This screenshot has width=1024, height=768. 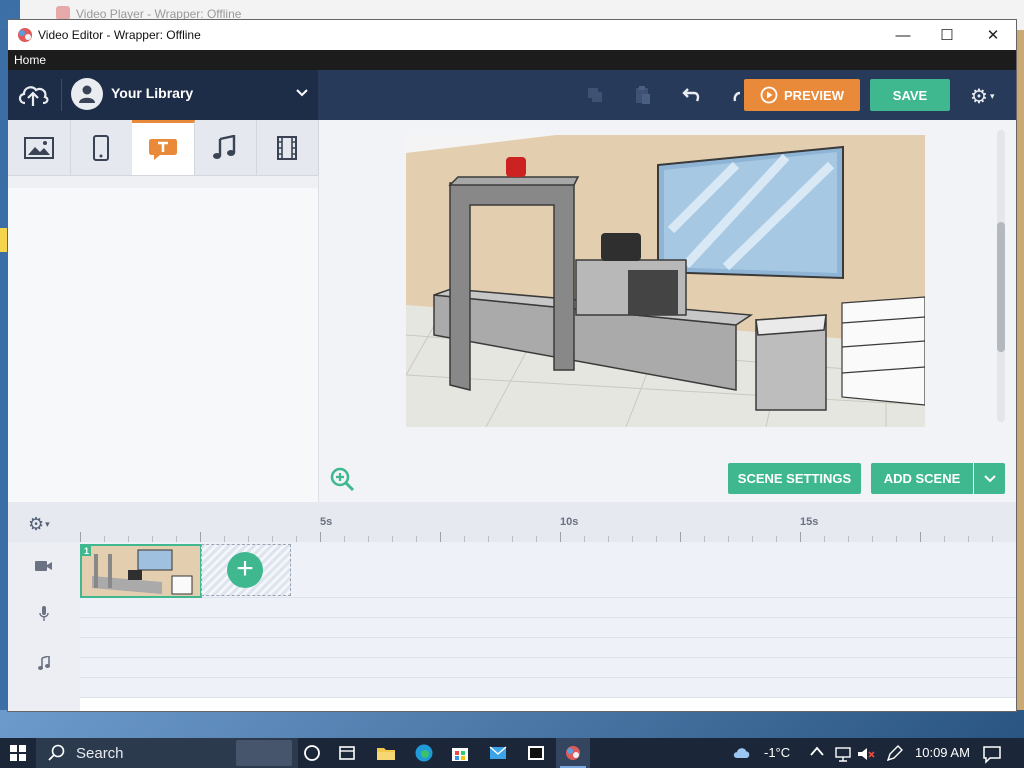 I want to click on file-explorer-icon, so click(x=386, y=753).